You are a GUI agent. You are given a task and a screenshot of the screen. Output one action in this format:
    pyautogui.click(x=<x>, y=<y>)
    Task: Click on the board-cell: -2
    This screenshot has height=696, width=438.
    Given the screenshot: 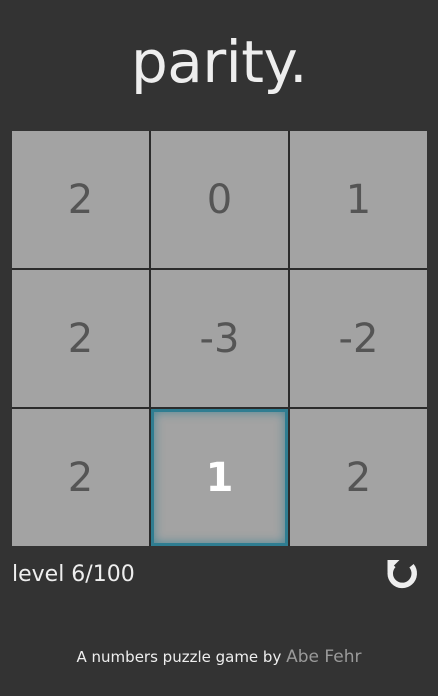 What is the action you would take?
    pyautogui.click(x=358, y=338)
    